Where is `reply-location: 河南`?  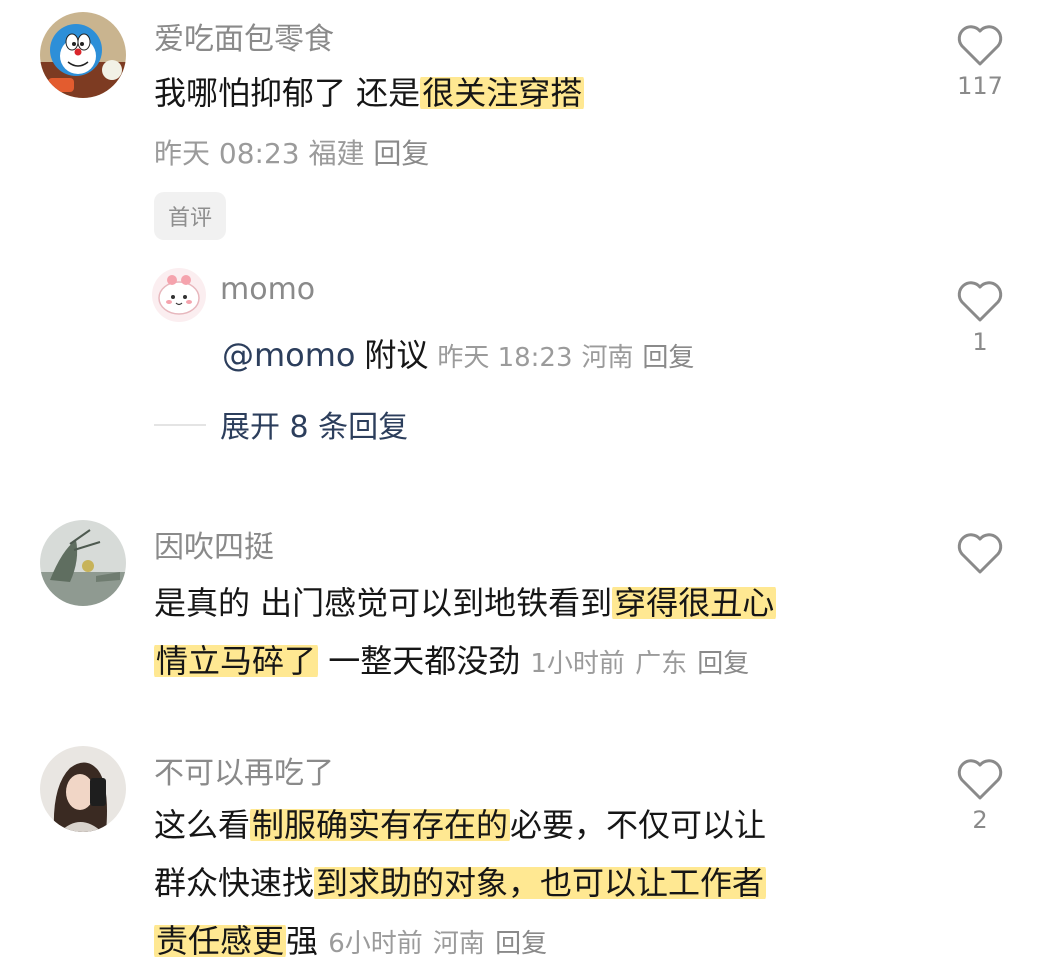 reply-location: 河南 is located at coordinates (607, 358).